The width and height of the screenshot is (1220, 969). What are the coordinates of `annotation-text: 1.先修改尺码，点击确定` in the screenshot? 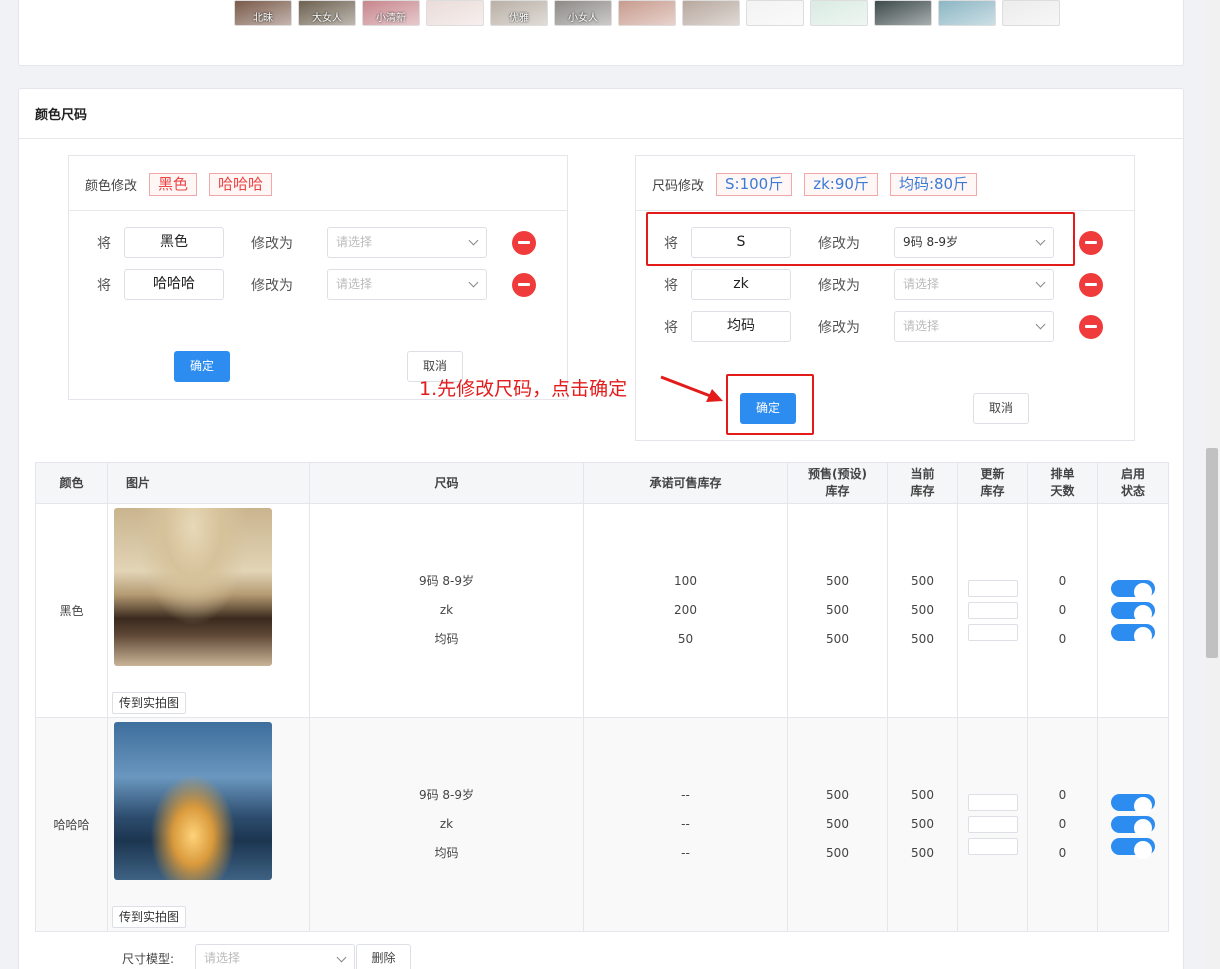 It's located at (523, 389).